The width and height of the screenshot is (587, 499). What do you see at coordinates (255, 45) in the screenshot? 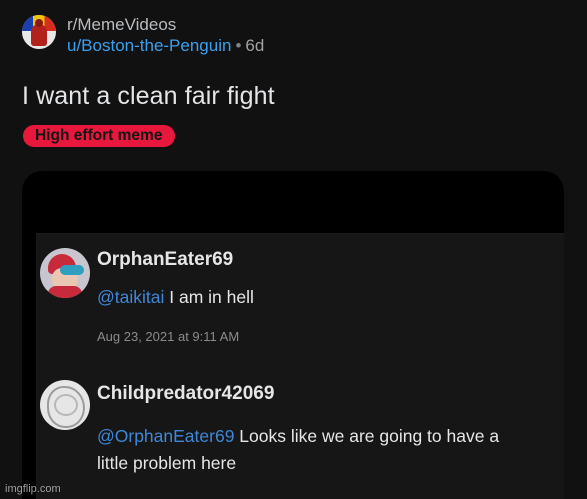
I see `post-age: 6d` at bounding box center [255, 45].